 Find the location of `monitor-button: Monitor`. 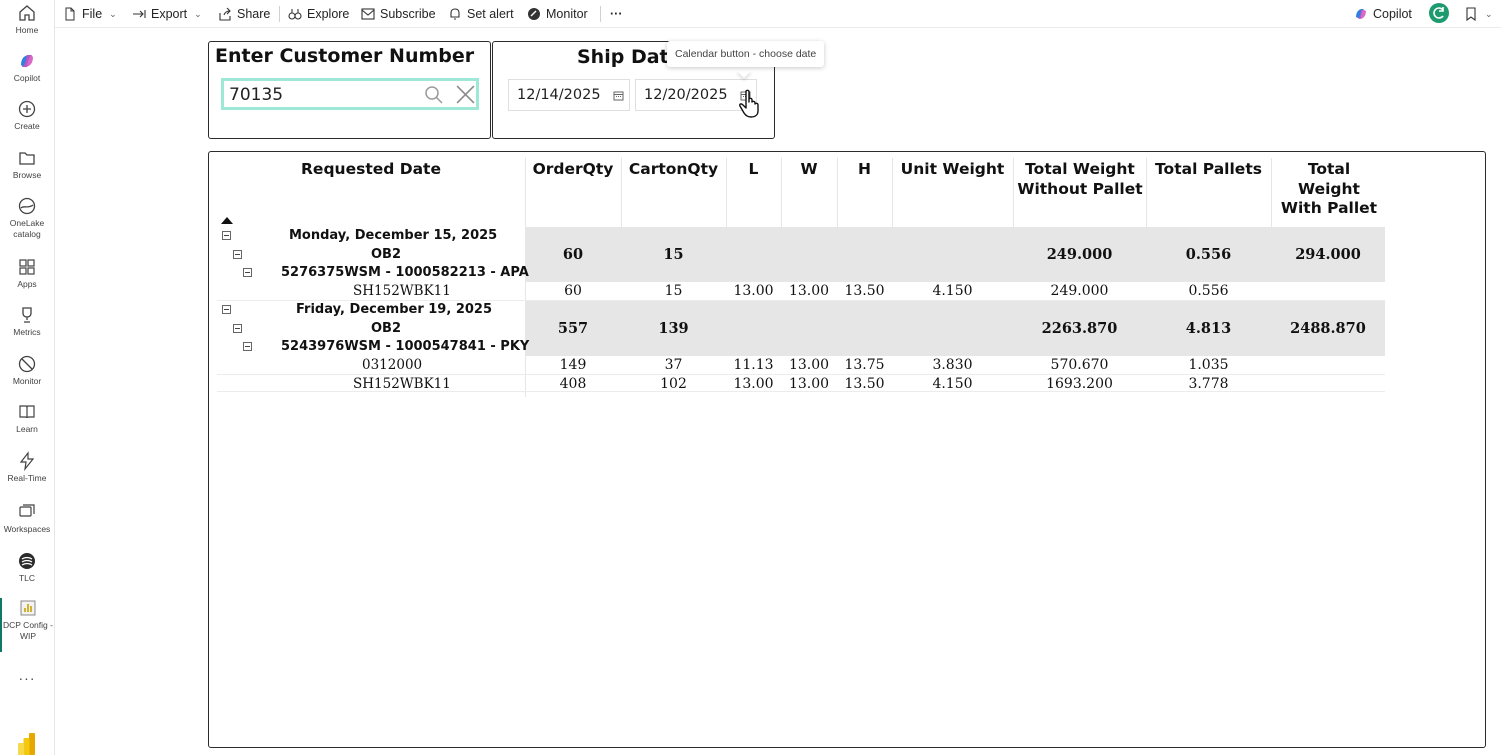

monitor-button: Monitor is located at coordinates (557, 14).